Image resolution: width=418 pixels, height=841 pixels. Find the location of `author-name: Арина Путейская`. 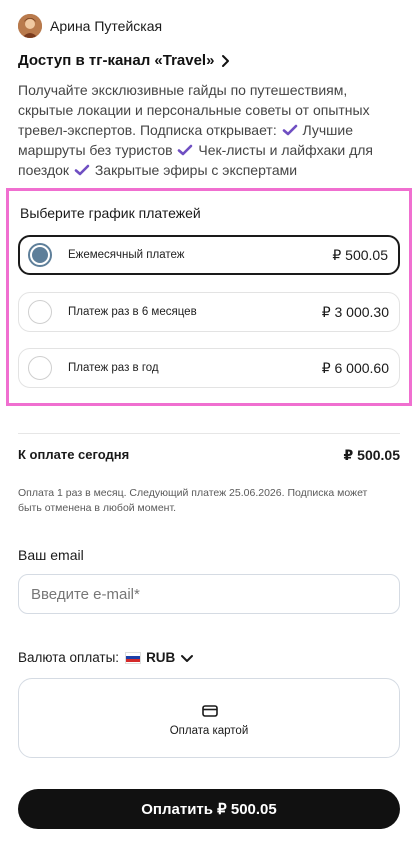

author-name: Арина Путейская is located at coordinates (106, 26).